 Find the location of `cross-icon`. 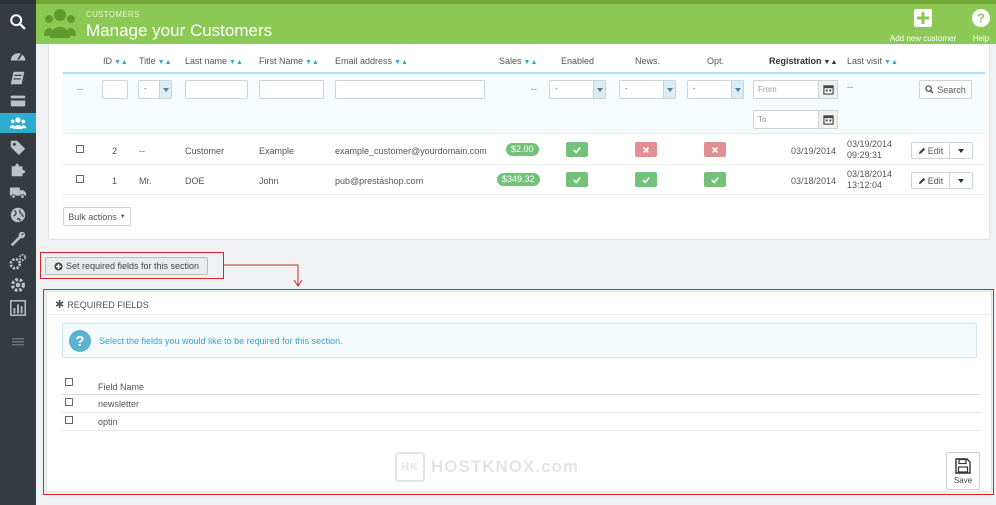

cross-icon is located at coordinates (715, 149).